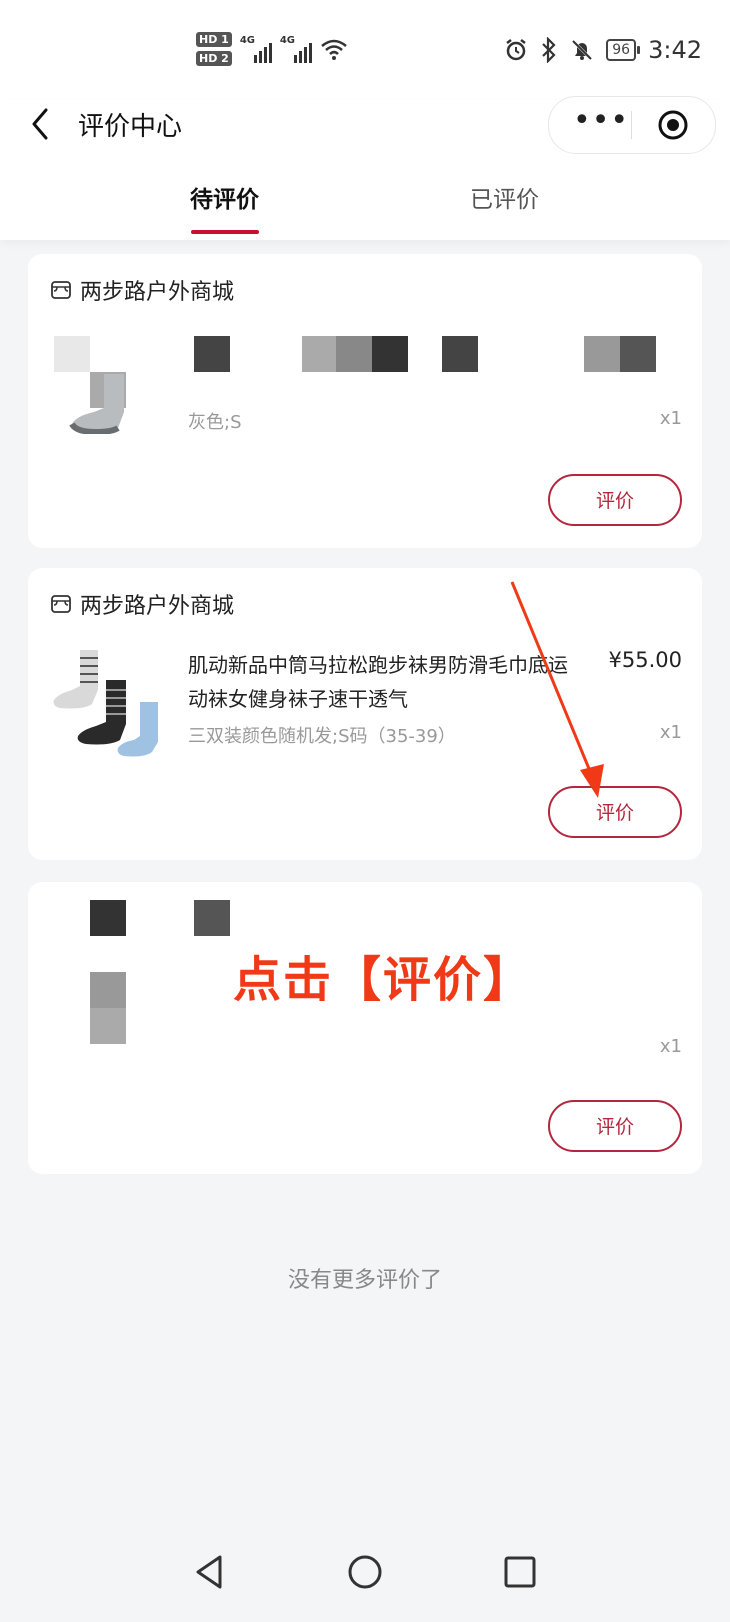 The height and width of the screenshot is (1622, 730). I want to click on hd-indicators: HD 1 HD 2, so click(214, 49).